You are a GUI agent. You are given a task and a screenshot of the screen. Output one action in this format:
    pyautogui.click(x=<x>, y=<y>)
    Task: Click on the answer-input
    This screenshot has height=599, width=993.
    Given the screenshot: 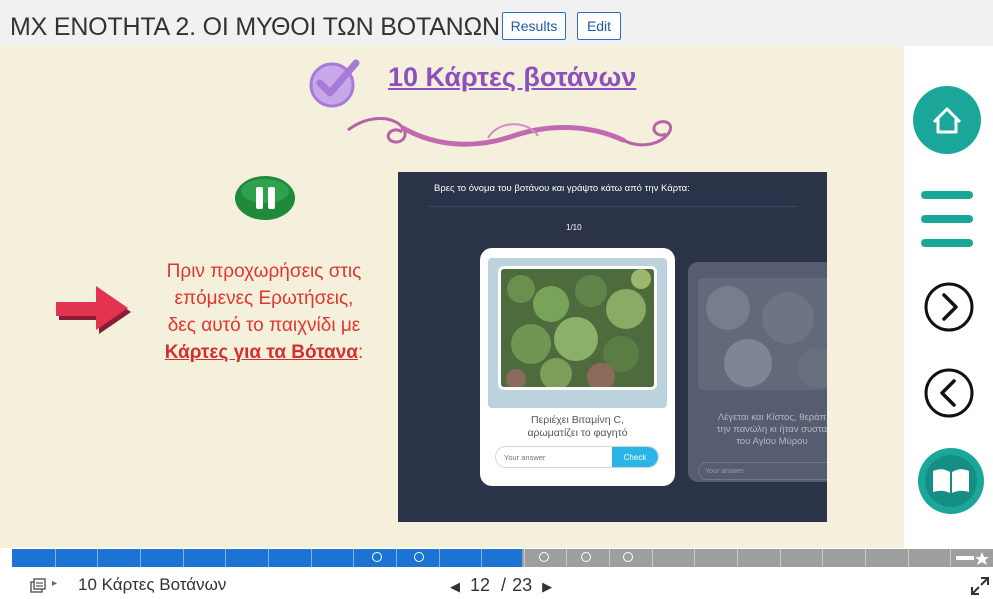 What is the action you would take?
    pyautogui.click(x=555, y=457)
    